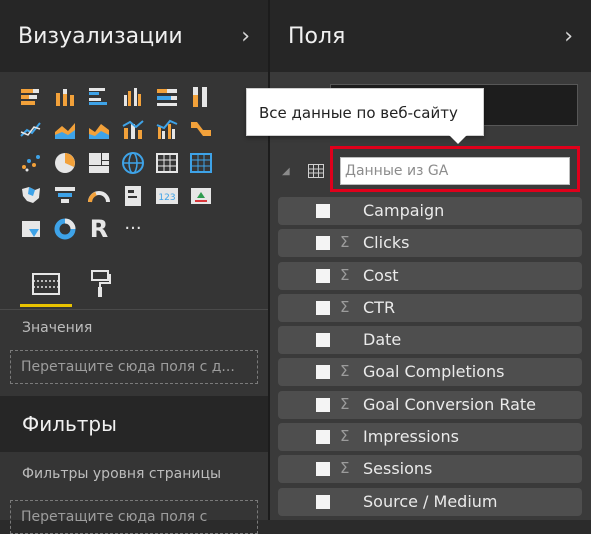  What do you see at coordinates (201, 130) in the screenshot?
I see `ribbon-icon` at bounding box center [201, 130].